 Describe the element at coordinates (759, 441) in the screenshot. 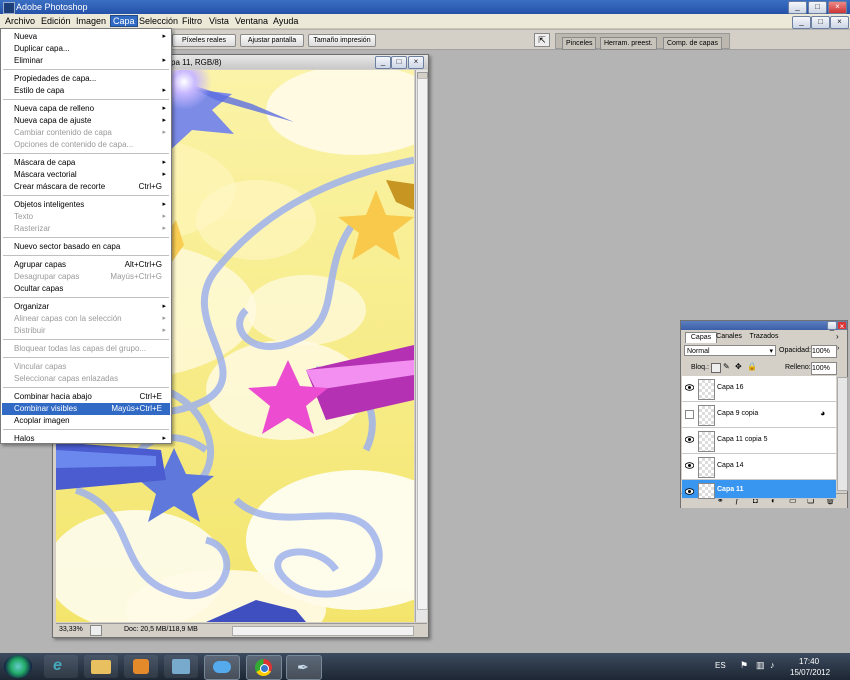

I see `layer-row: Capa 11 copia 5` at that location.